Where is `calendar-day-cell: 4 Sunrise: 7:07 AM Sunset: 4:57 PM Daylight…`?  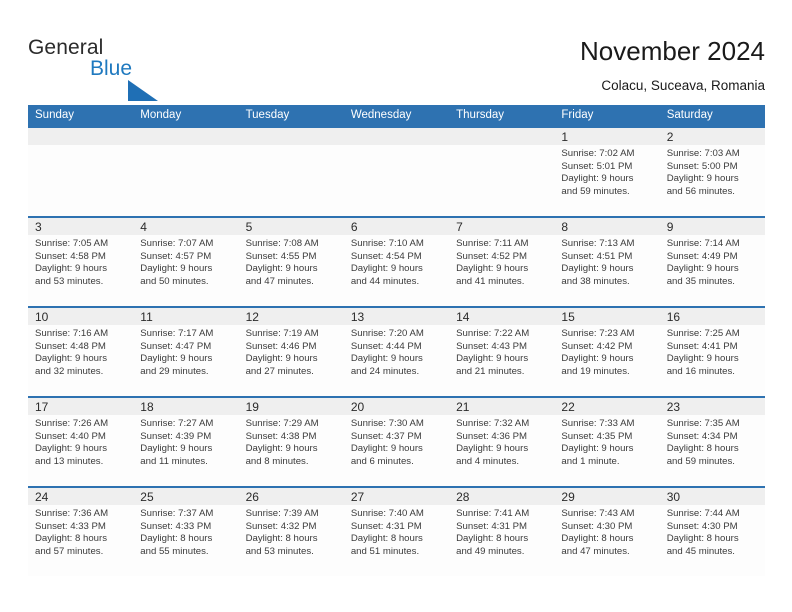 calendar-day-cell: 4 Sunrise: 7:07 AM Sunset: 4:57 PM Daylight… is located at coordinates (186, 262).